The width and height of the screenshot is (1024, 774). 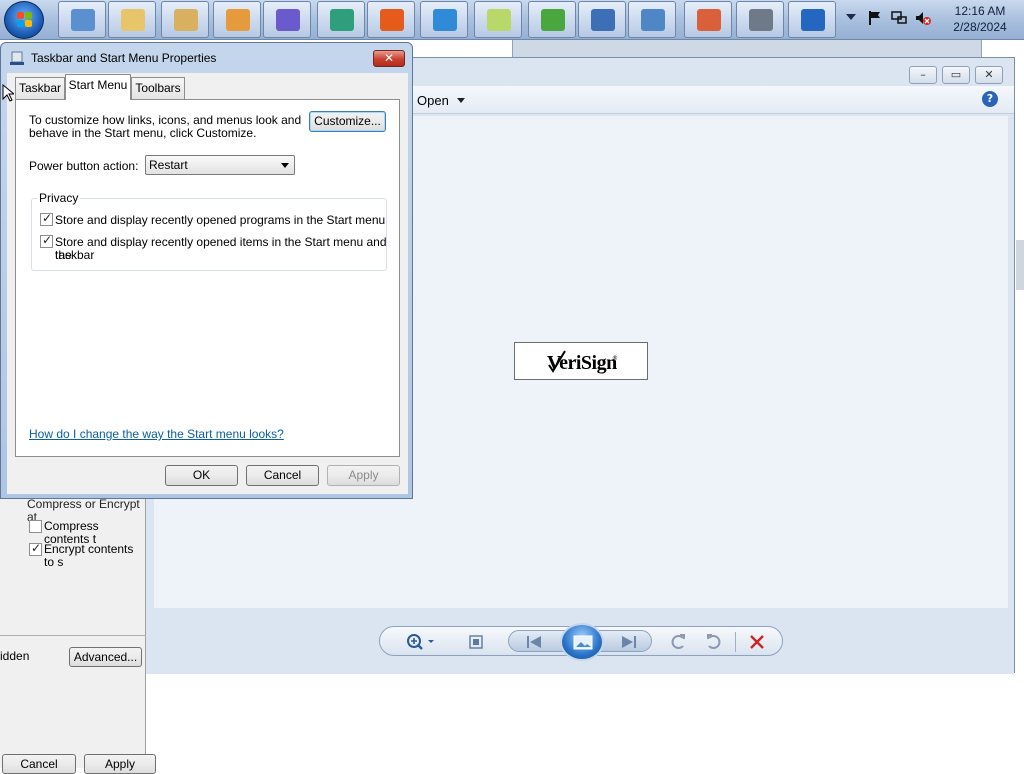 I want to click on help-icon, so click(x=813, y=20).